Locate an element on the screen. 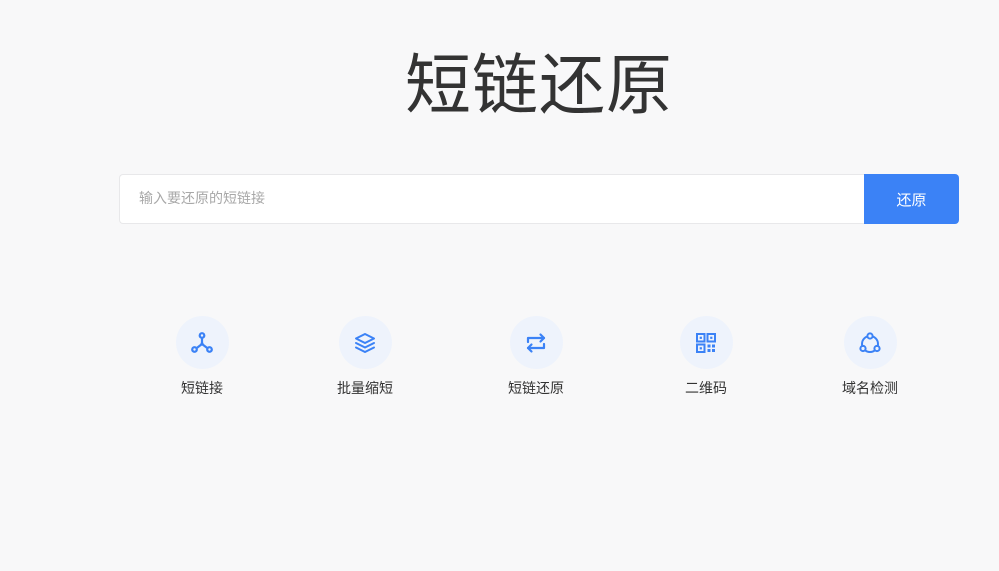  network-circle-icon is located at coordinates (870, 342).